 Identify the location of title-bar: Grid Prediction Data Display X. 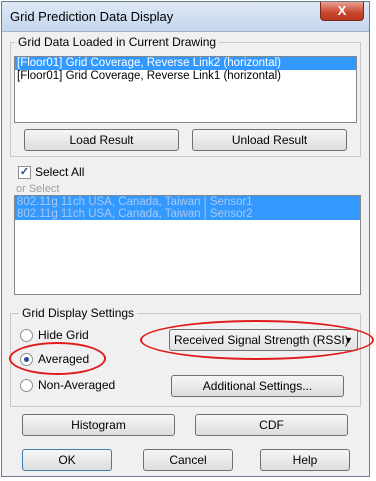
(185, 17).